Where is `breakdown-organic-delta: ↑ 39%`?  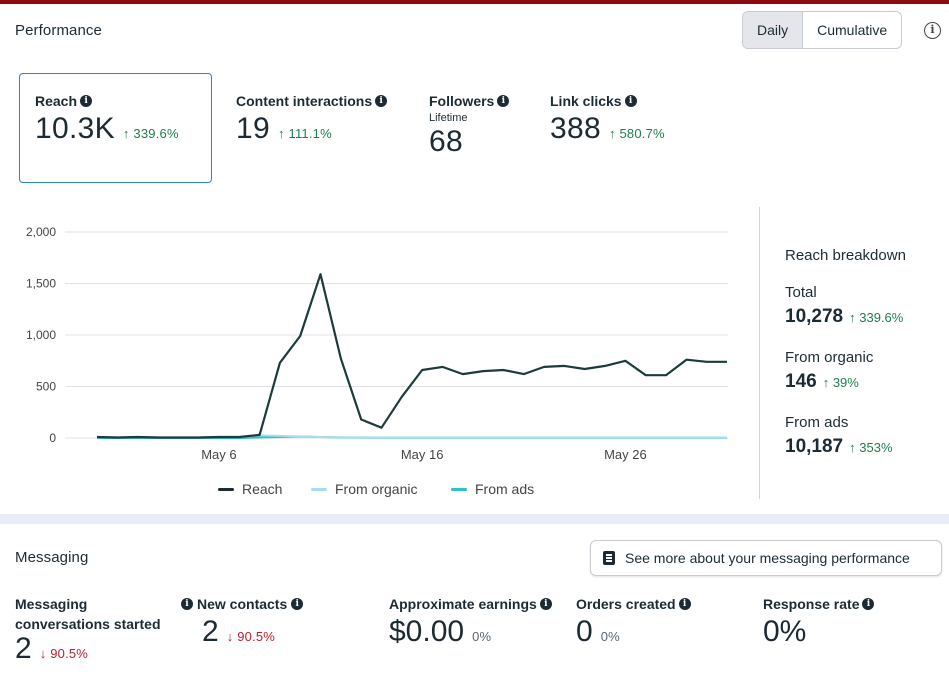
breakdown-organic-delta: ↑ 39% is located at coordinates (840, 382).